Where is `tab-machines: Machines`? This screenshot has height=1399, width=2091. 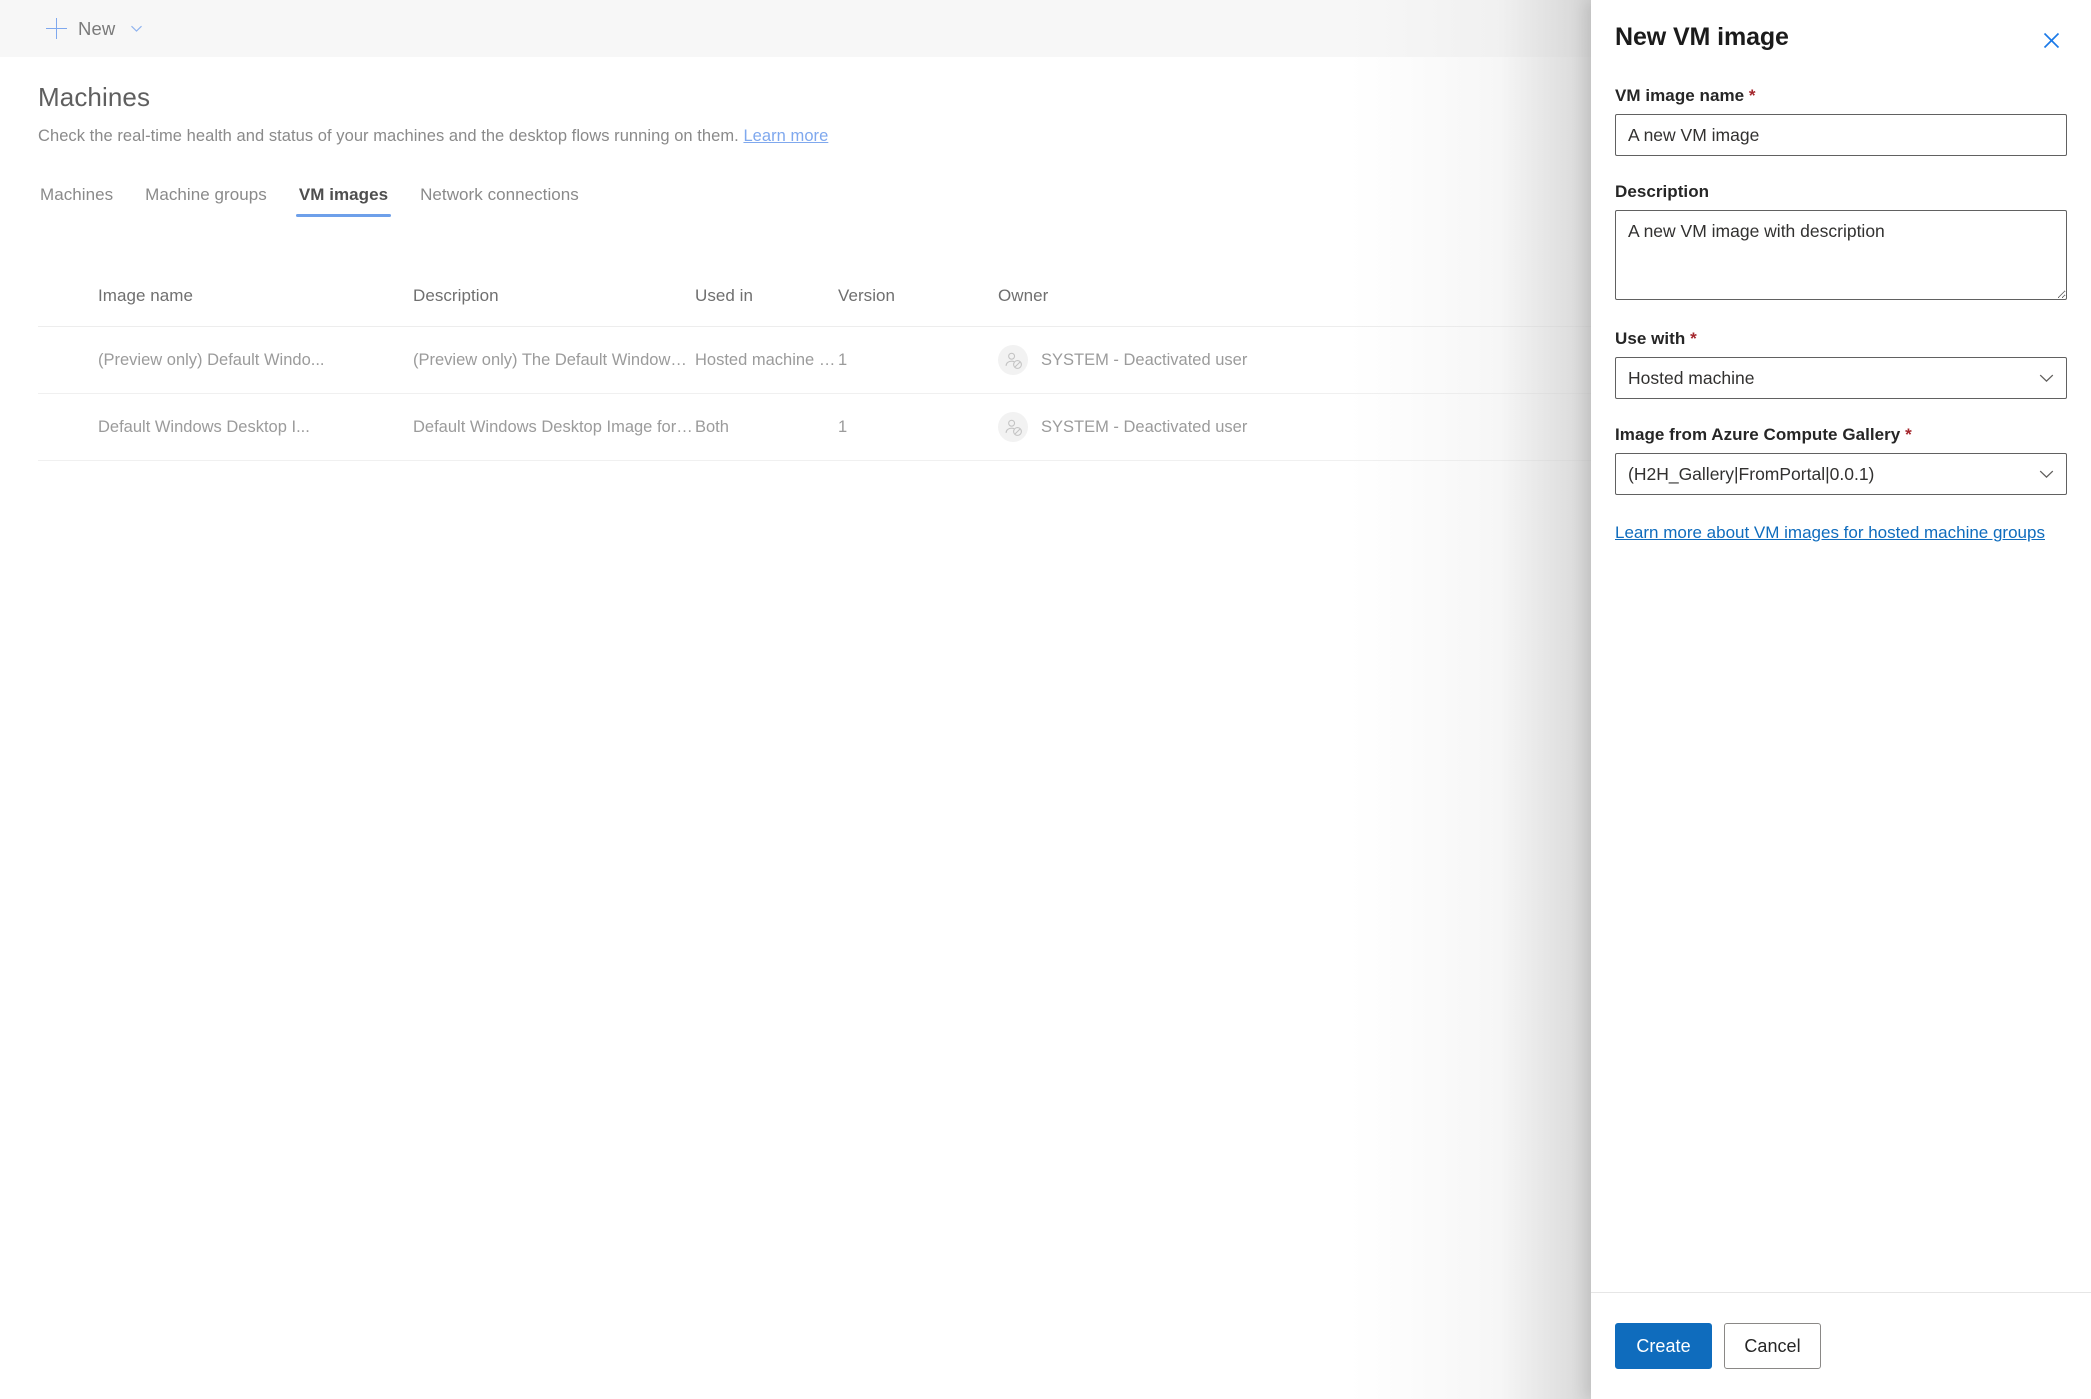
tab-machines: Machines is located at coordinates (83, 201).